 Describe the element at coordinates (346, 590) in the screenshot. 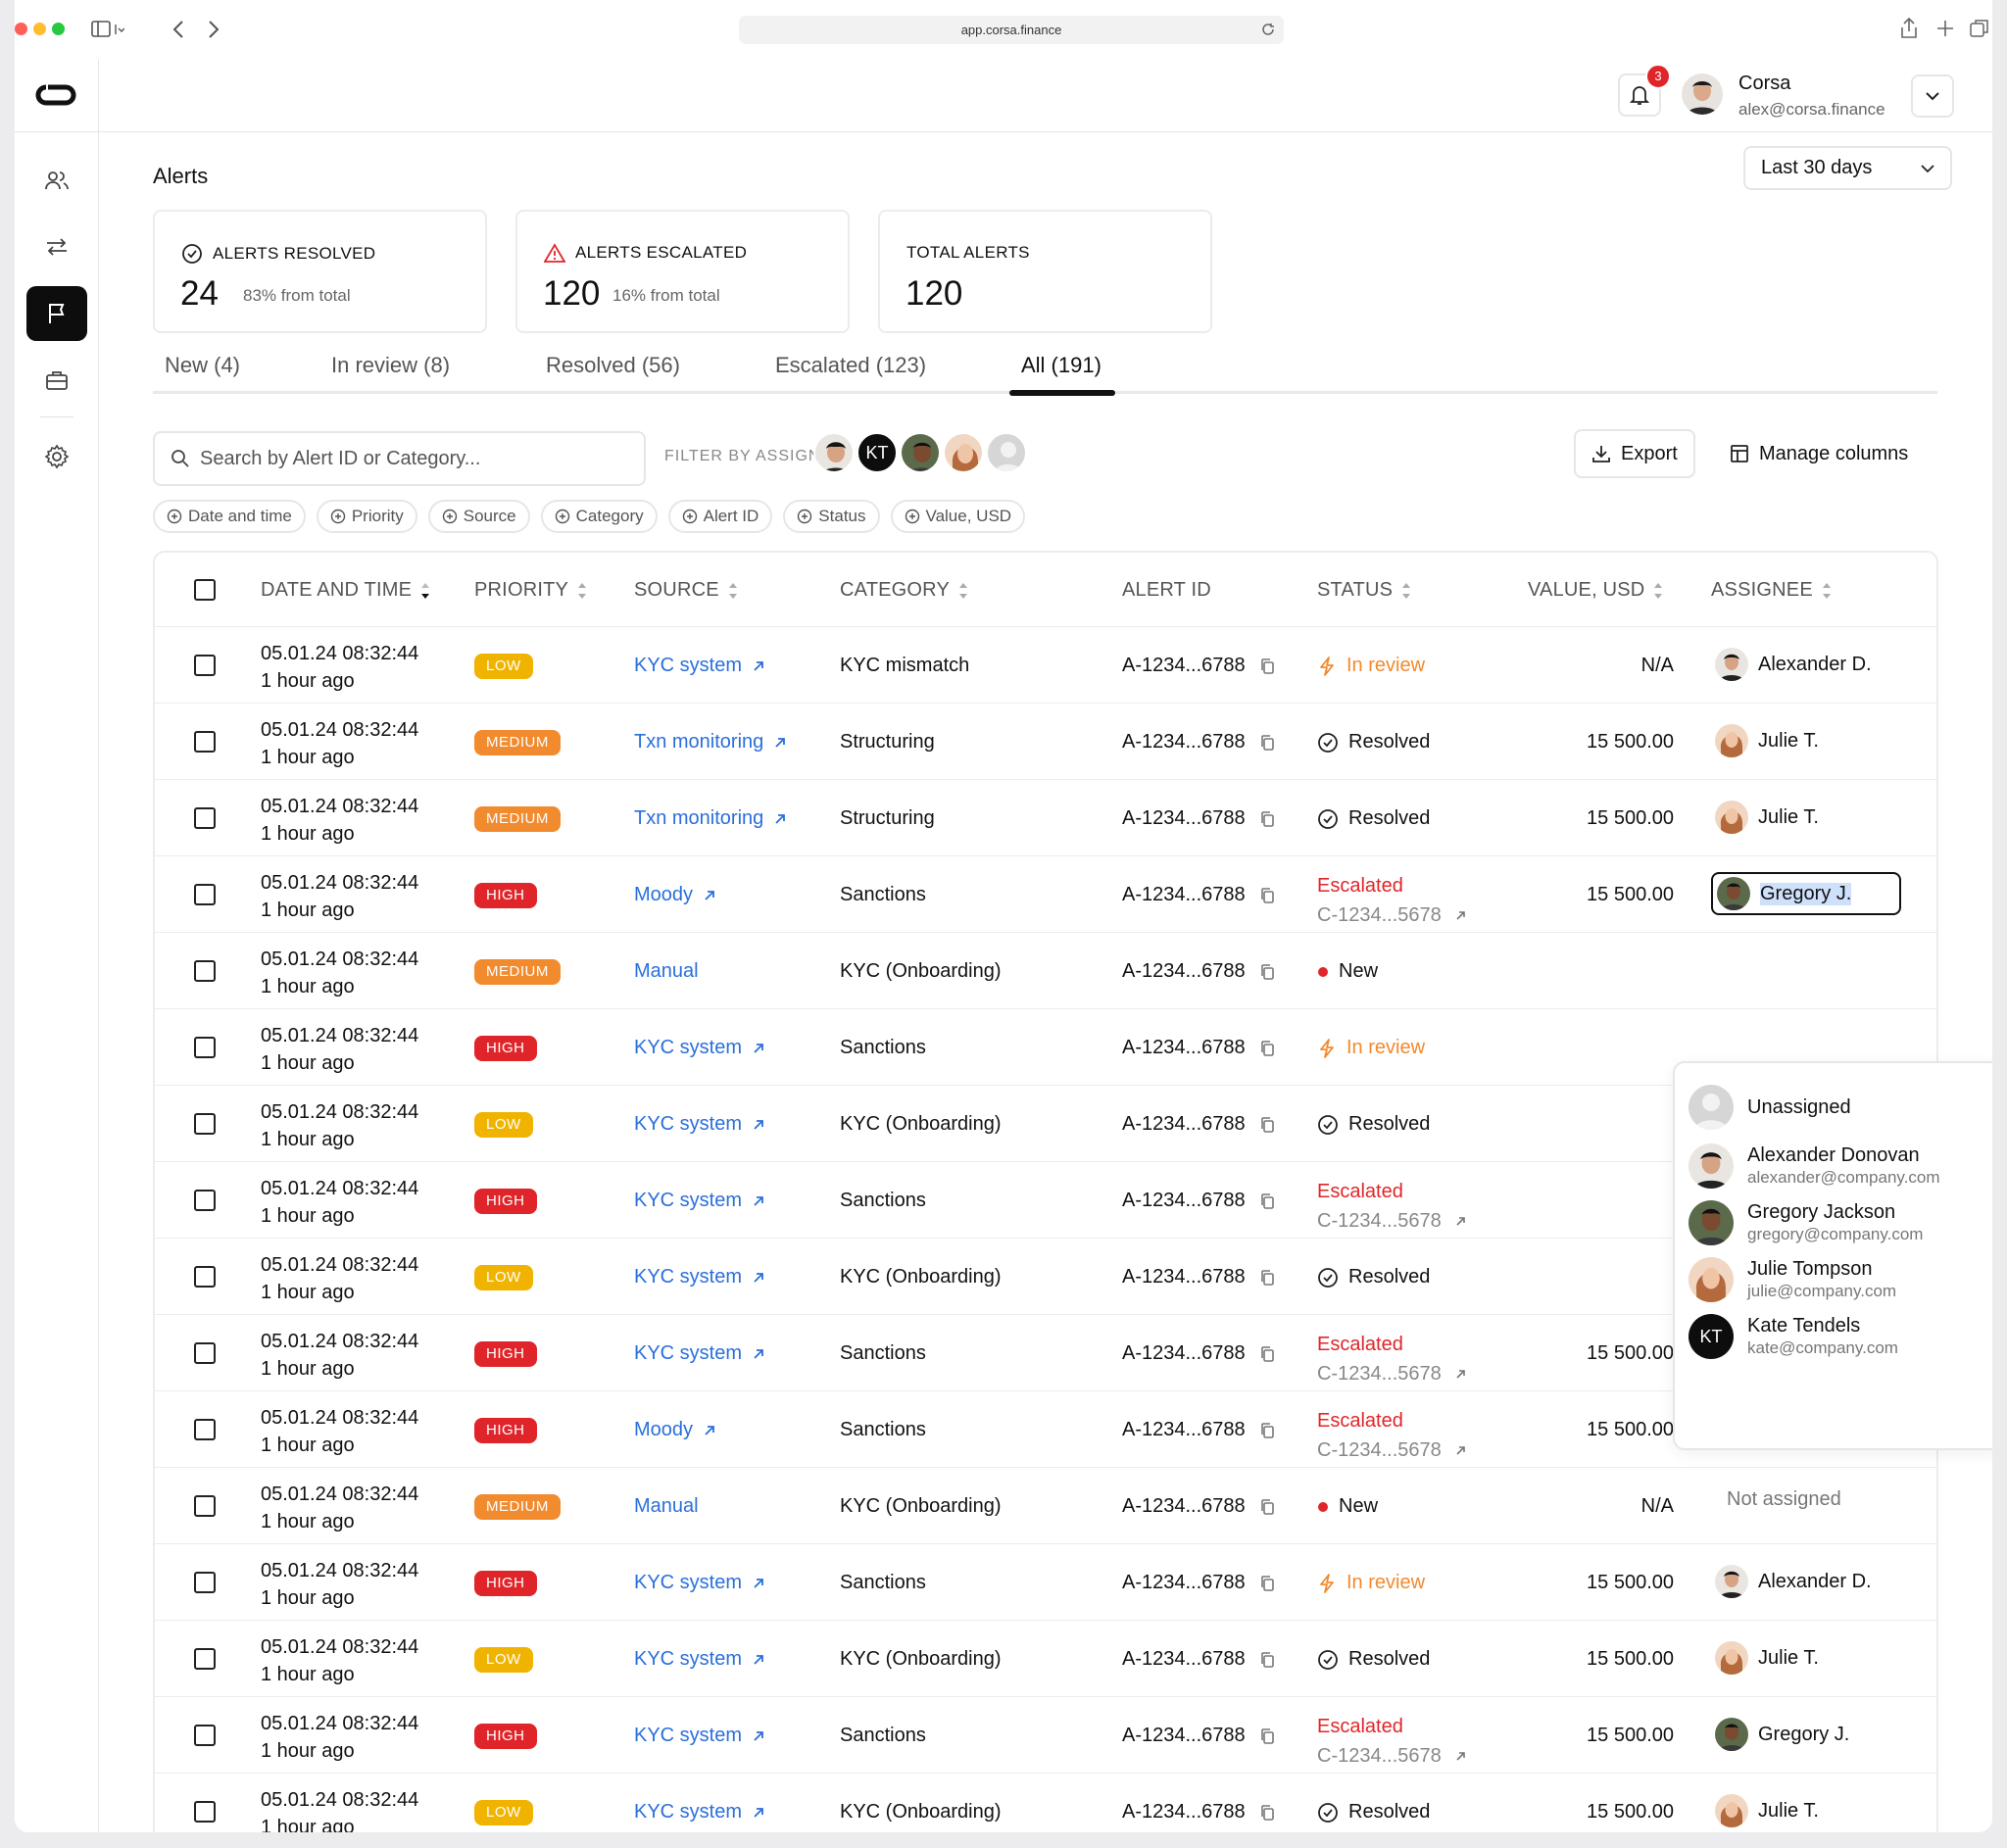

I see `column-header-date: DATE AND TIME` at that location.